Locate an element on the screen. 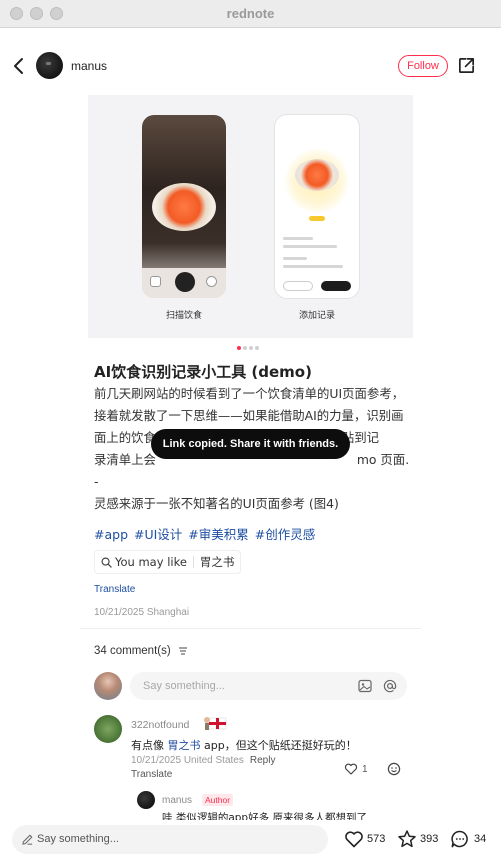 Image resolution: width=501 pixels, height=859 pixels. comment-count: 34 is located at coordinates (480, 839).